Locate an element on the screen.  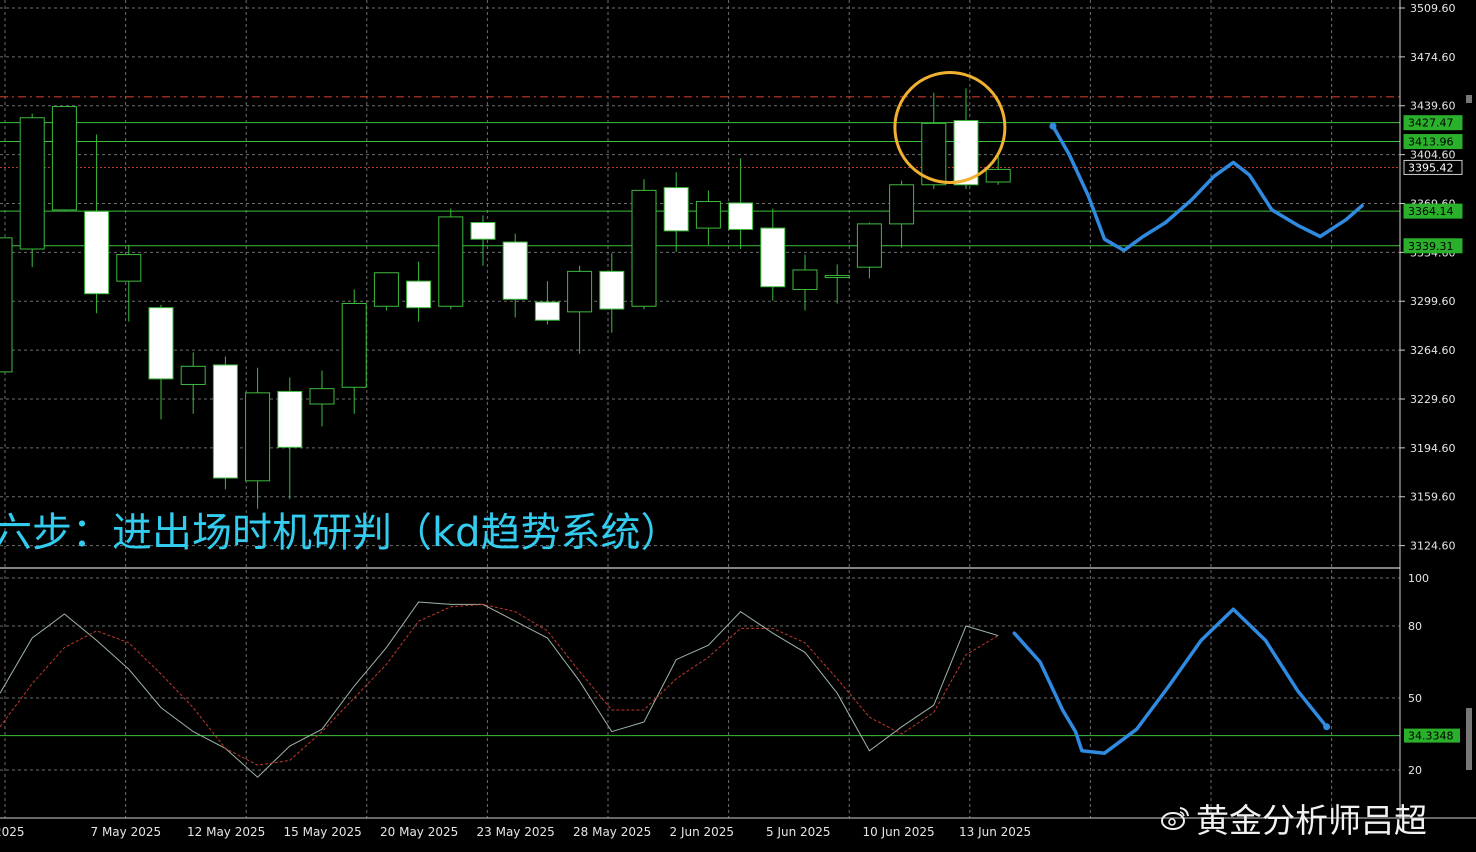
price-tick-label: 3194.60 is located at coordinates (1433, 448).